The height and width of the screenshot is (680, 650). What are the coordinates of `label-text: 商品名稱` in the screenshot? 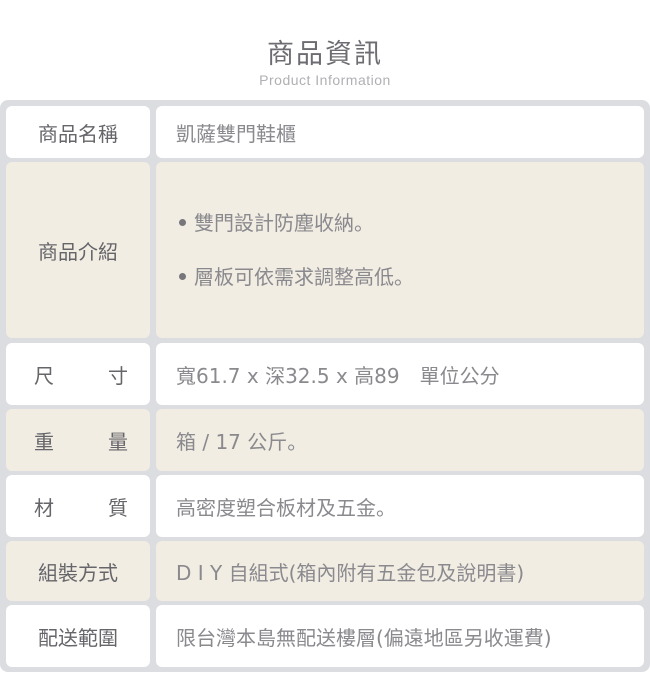 It's located at (78, 133).